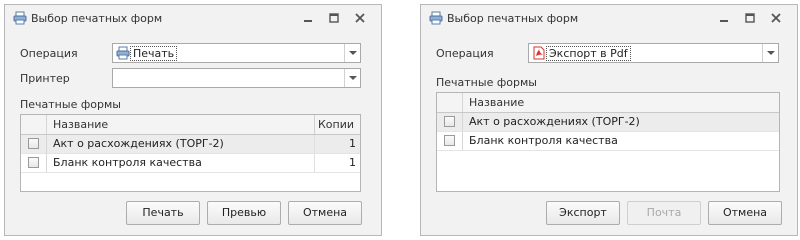  Describe the element at coordinates (583, 213) in the screenshot. I see `export-button: Экспорт` at that location.